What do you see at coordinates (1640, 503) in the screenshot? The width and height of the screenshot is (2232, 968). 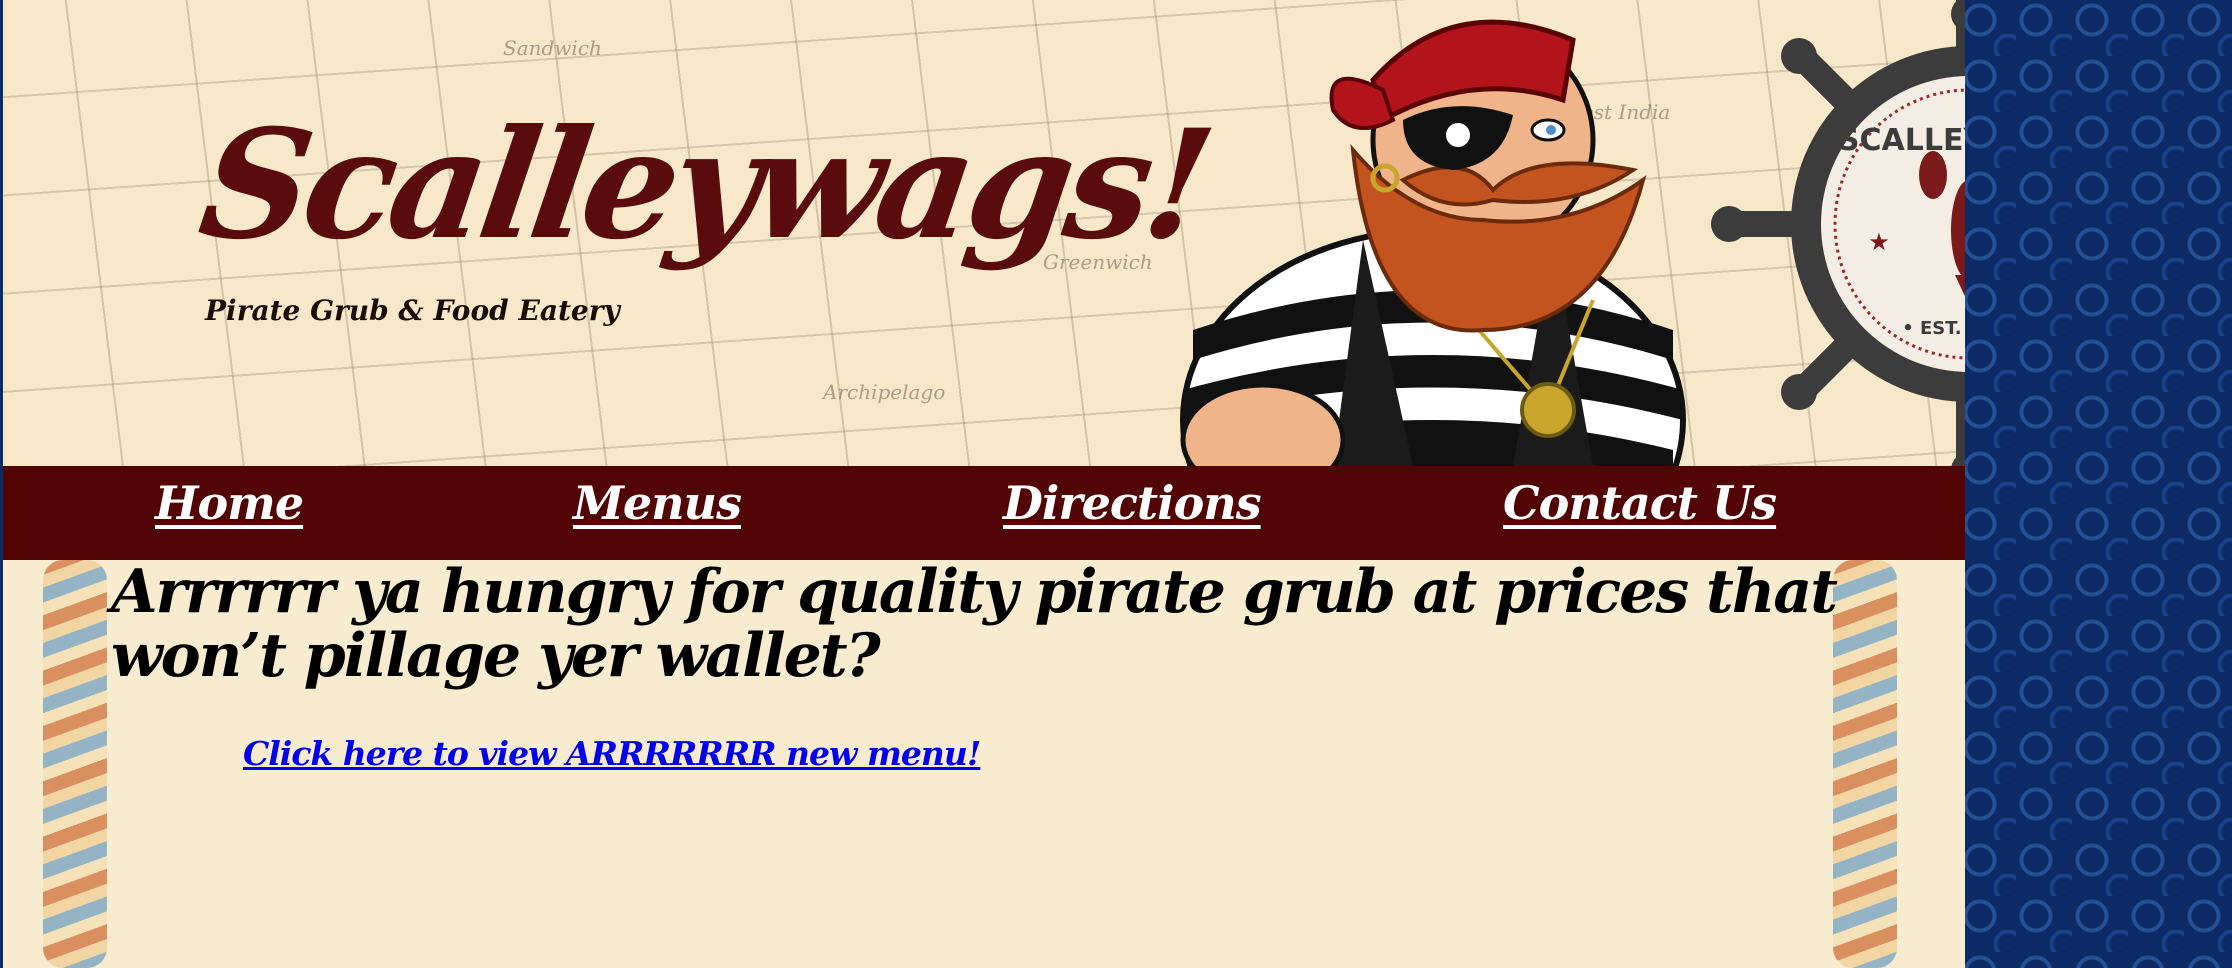 I see `nav-contact-link: Contact Us` at bounding box center [1640, 503].